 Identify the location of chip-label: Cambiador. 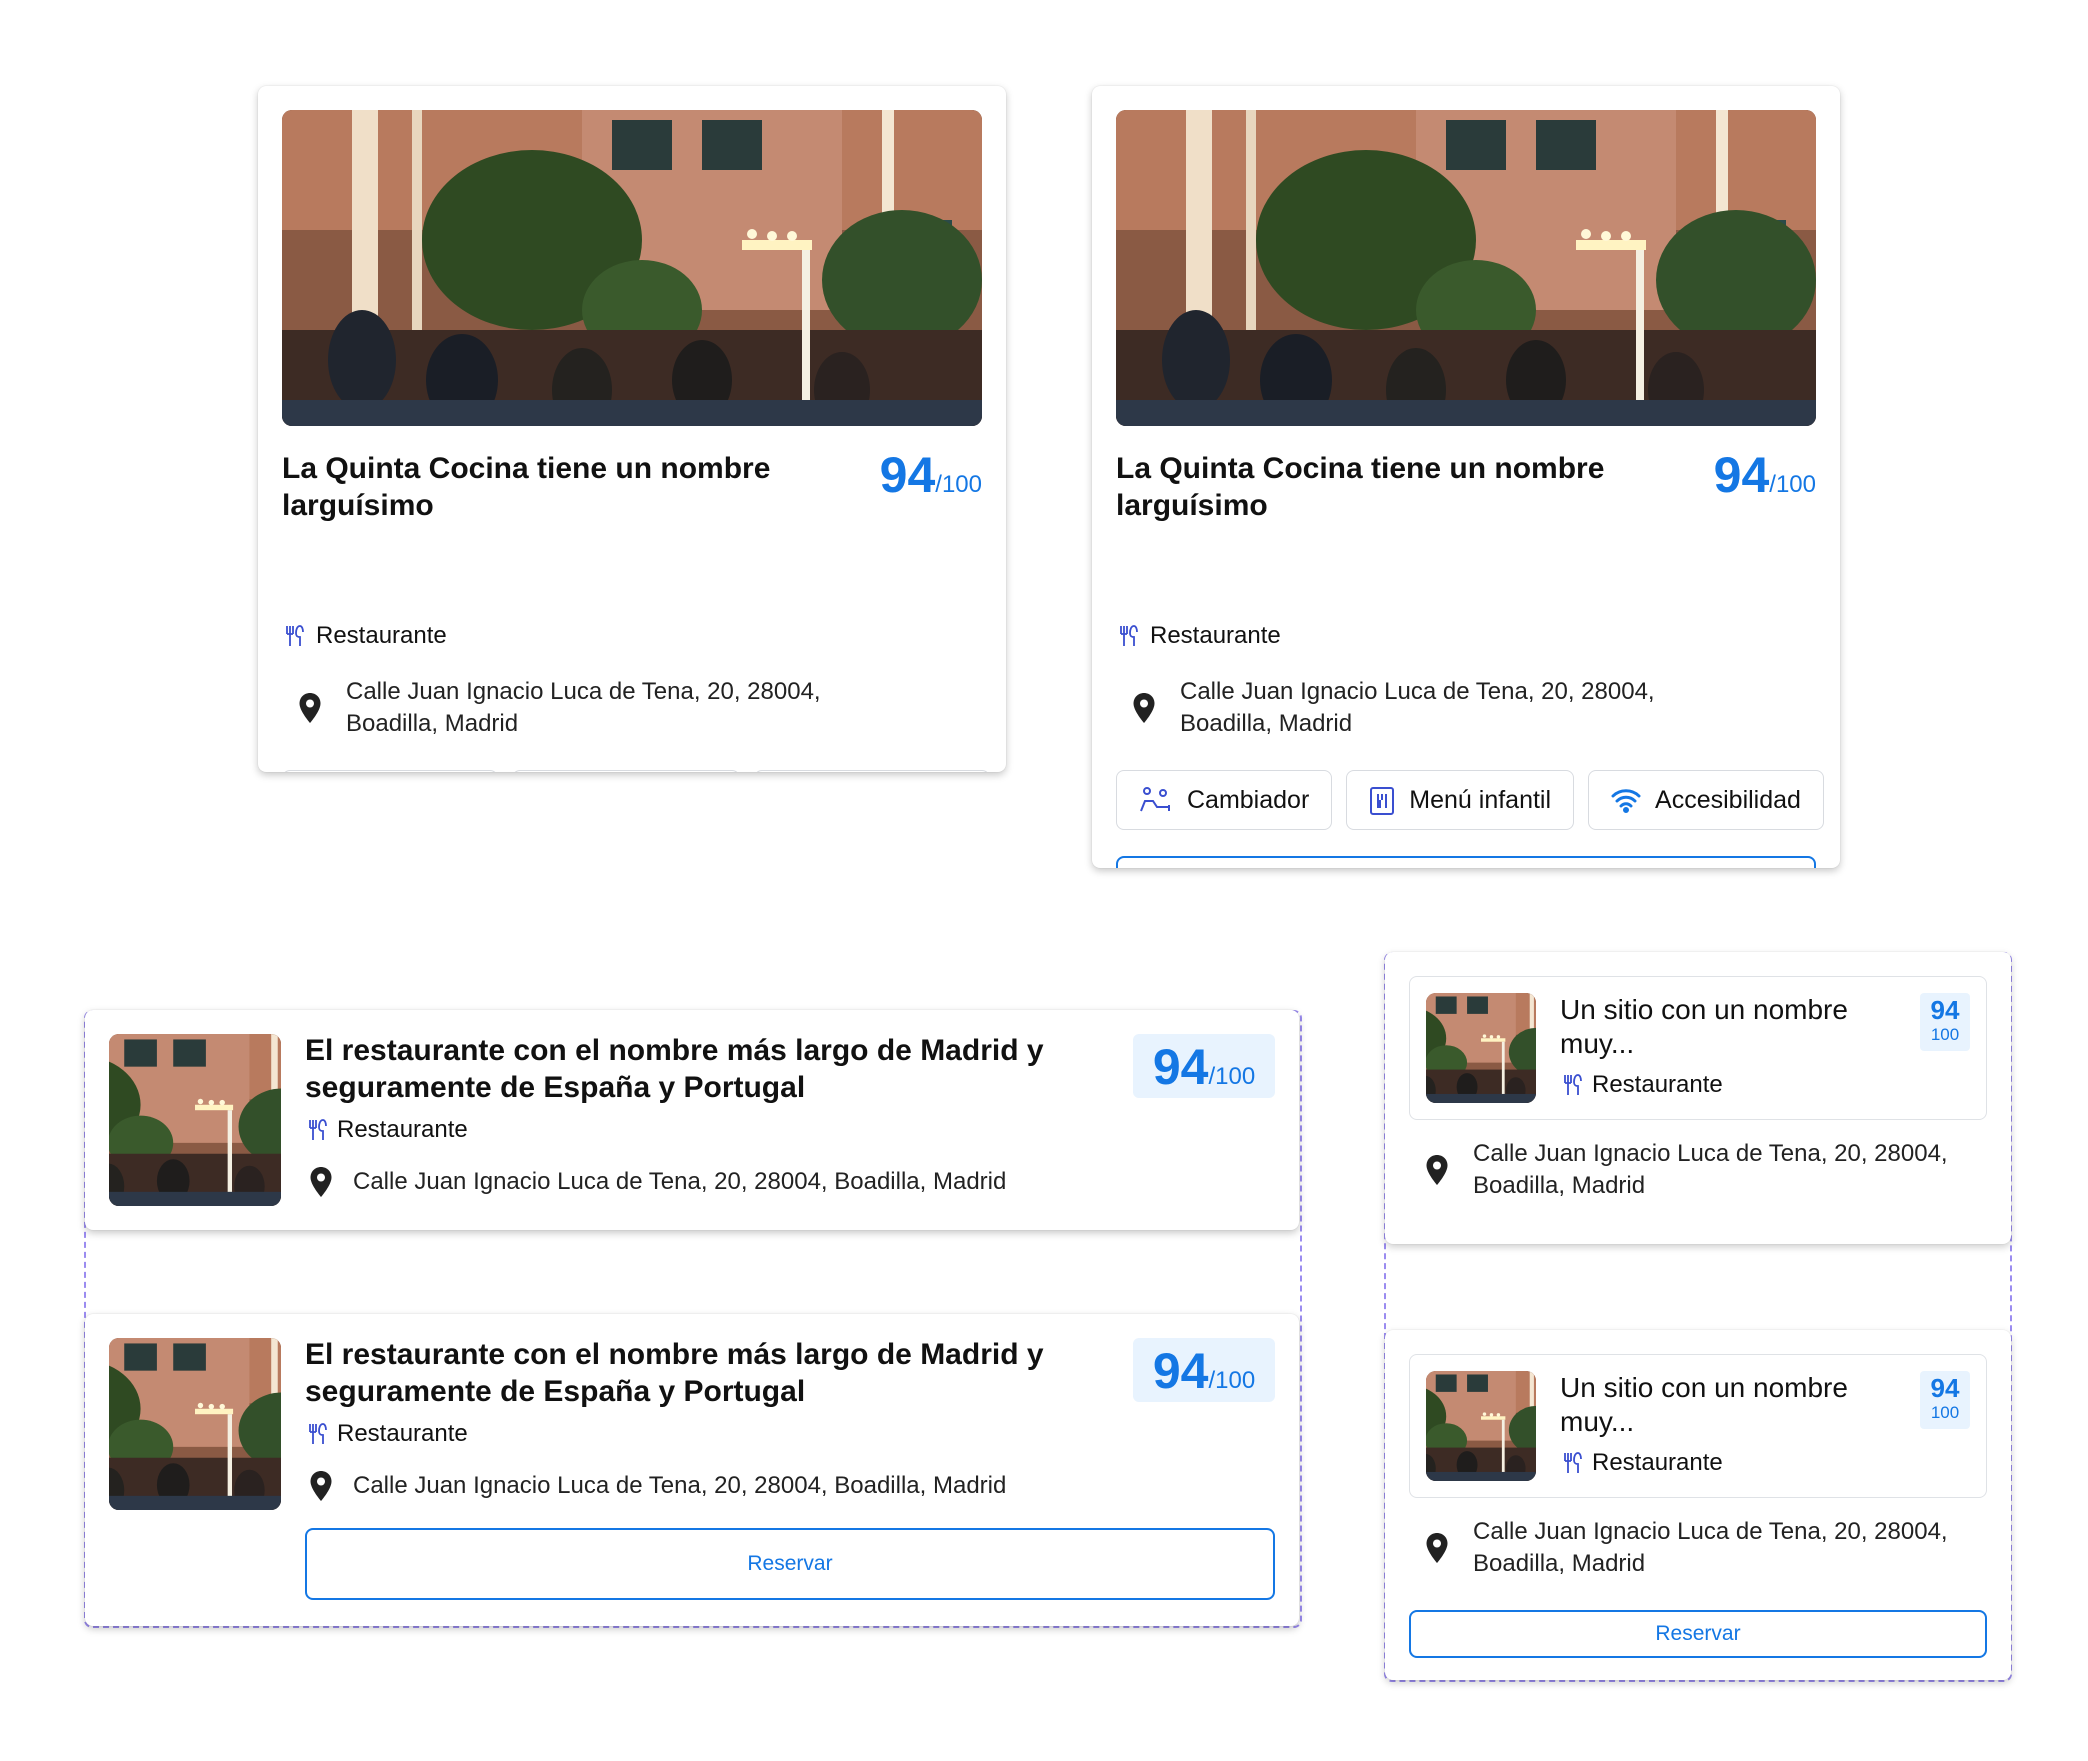
(1248, 799).